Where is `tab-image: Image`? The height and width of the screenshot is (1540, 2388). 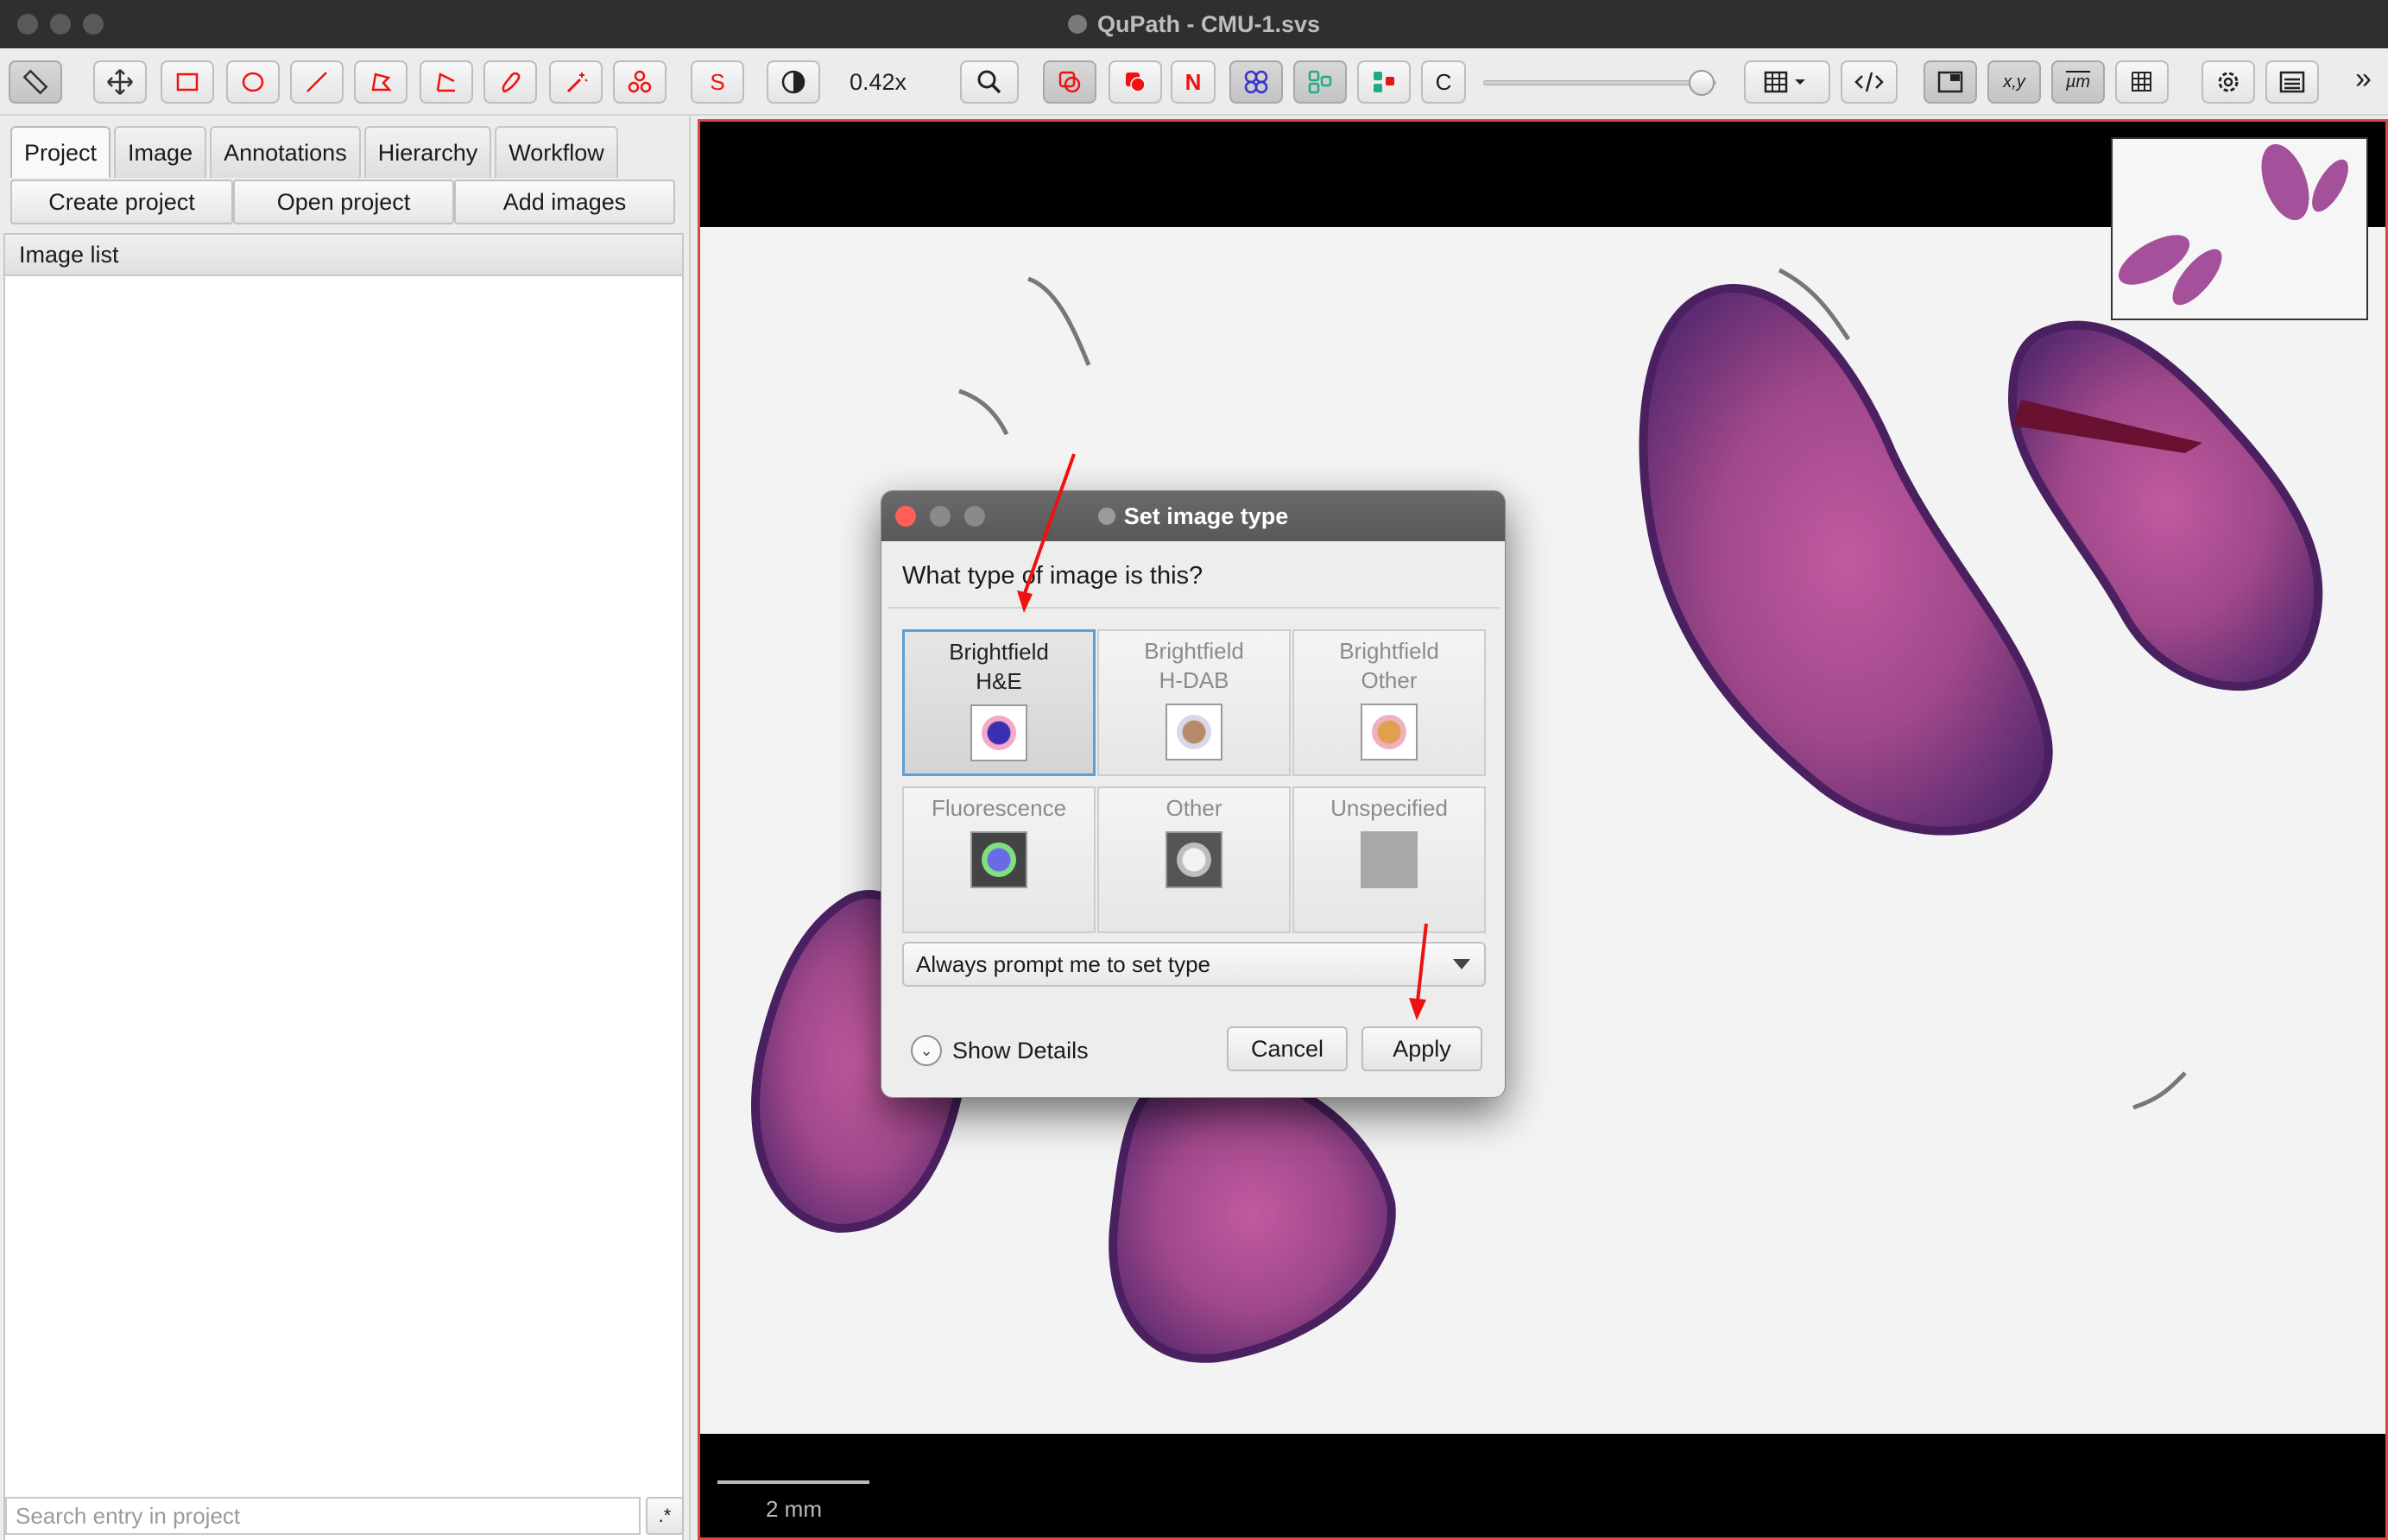
tab-image: Image is located at coordinates (160, 152).